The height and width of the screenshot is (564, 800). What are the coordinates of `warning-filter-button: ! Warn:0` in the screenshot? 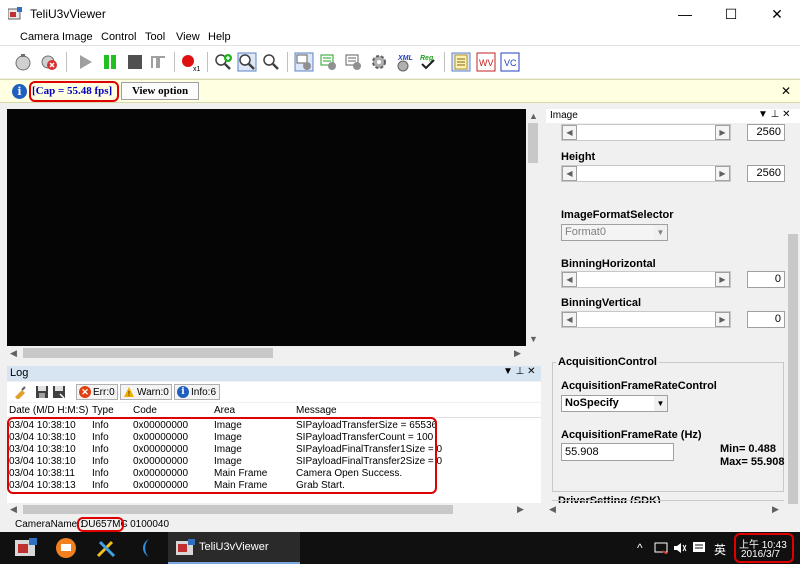 It's located at (146, 392).